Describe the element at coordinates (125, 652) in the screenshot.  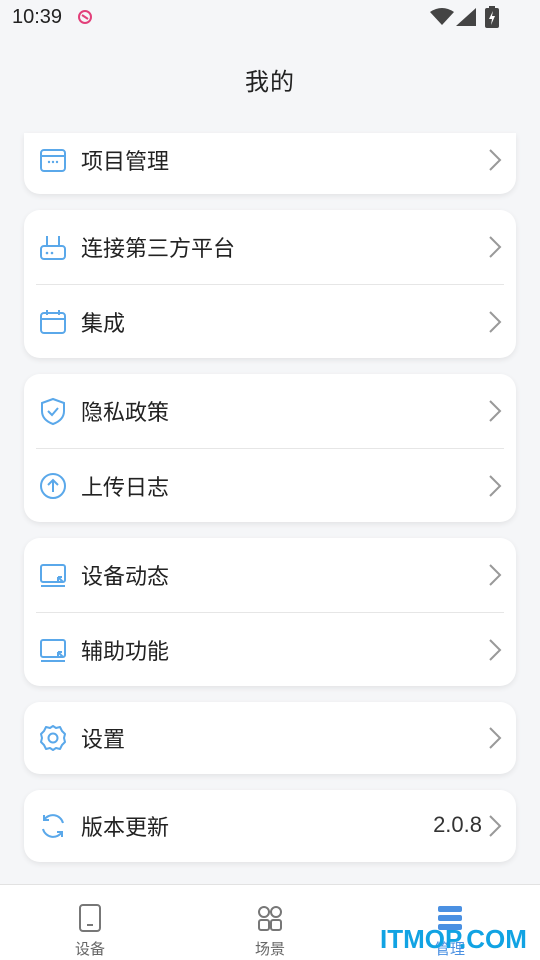
I see `menu-label: 辅助功能` at that location.